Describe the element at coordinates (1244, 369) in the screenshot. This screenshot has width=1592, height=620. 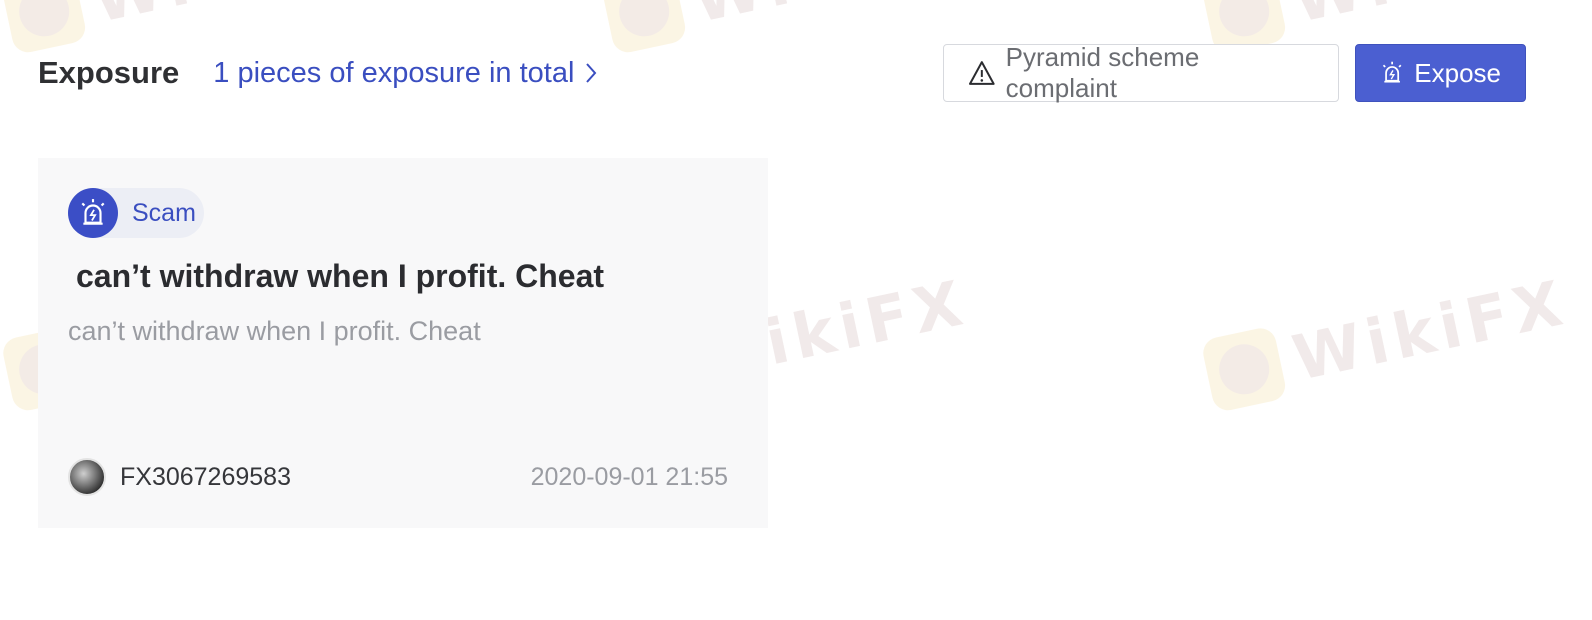
I see `watermark-logo-icon` at that location.